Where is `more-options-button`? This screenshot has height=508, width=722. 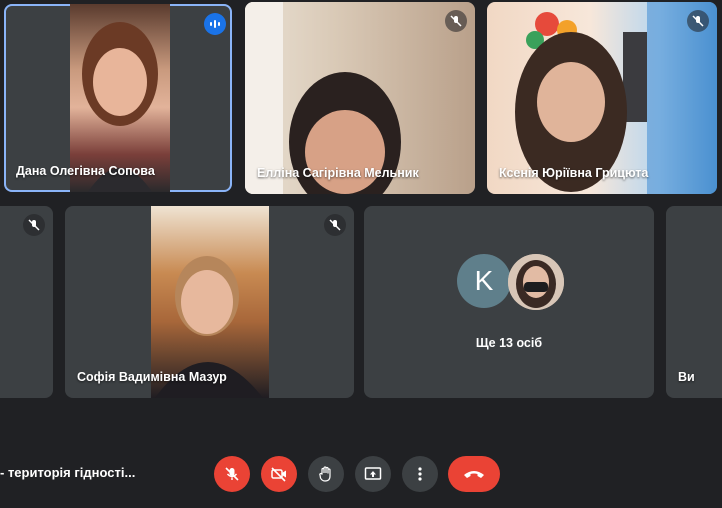 more-options-button is located at coordinates (420, 474).